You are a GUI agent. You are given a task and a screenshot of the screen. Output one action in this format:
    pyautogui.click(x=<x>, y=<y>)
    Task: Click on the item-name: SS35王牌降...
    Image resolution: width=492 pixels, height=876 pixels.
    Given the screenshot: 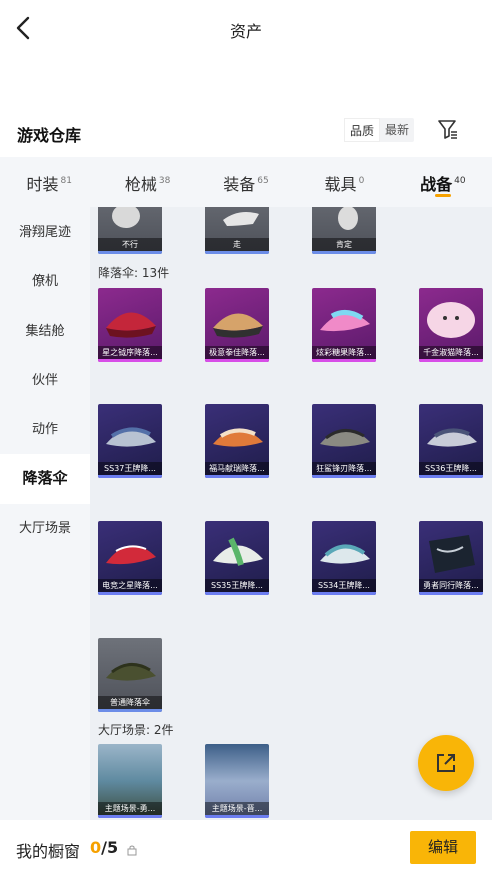 What is the action you would take?
    pyautogui.click(x=237, y=585)
    